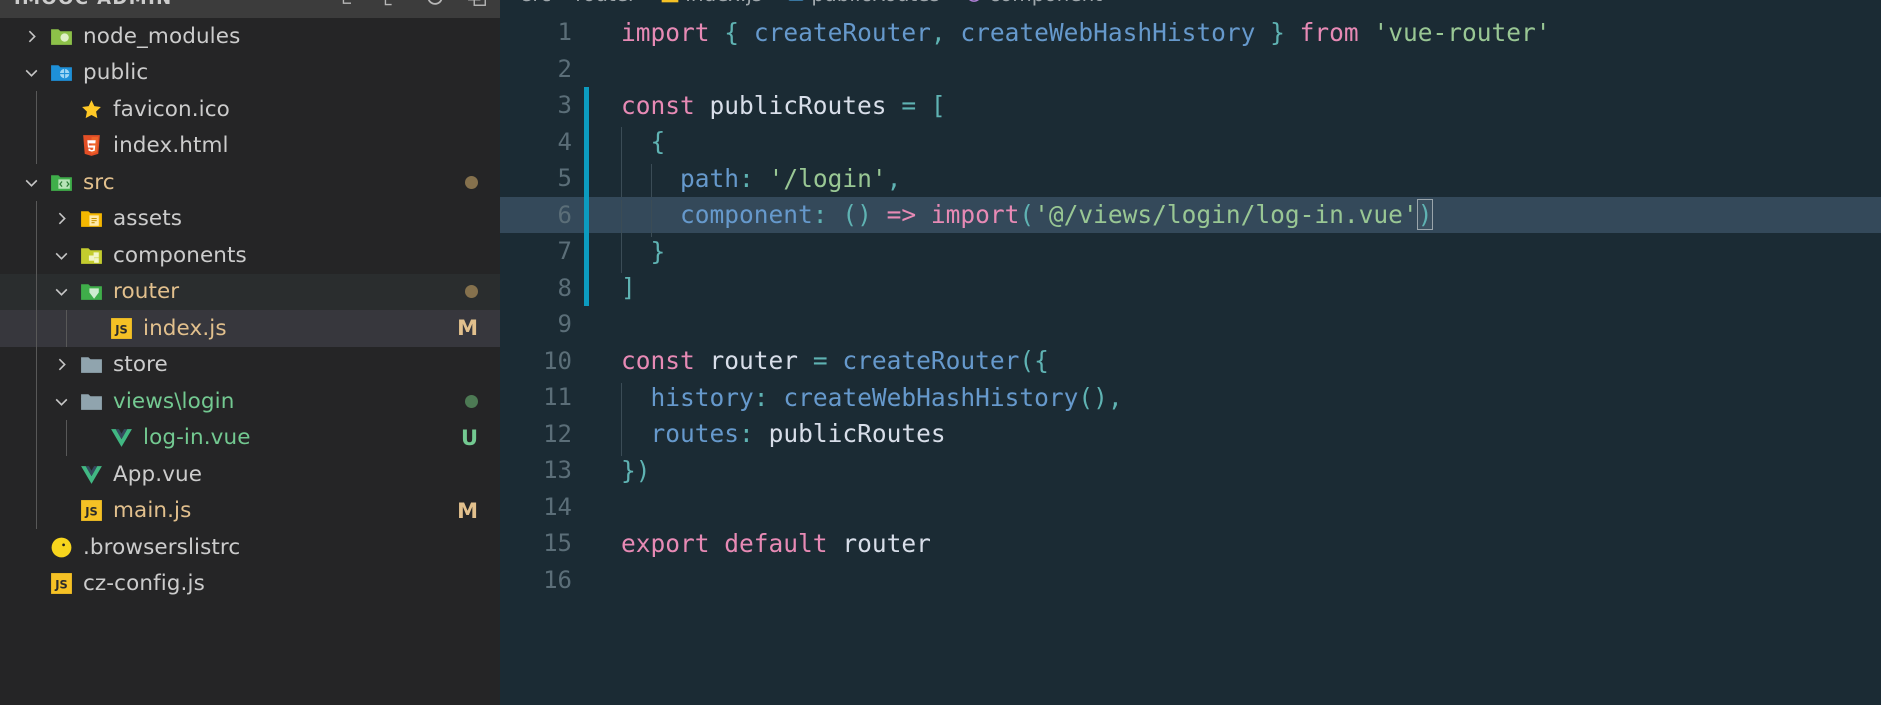  I want to click on tree-file-log-in-vue: log-in.vue U, so click(250, 437).